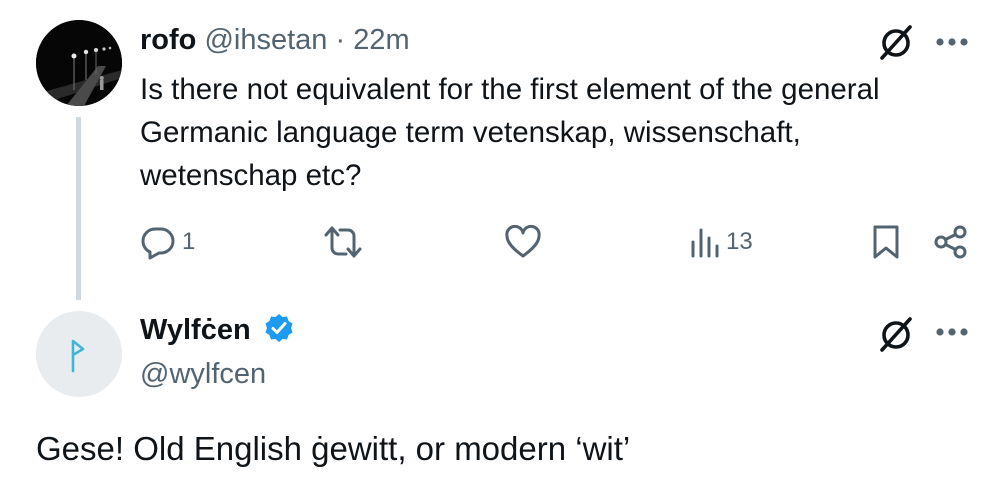 Image resolution: width=1008 pixels, height=493 pixels. Describe the element at coordinates (195, 330) in the screenshot. I see `reply-author-name: Wylfċen` at that location.